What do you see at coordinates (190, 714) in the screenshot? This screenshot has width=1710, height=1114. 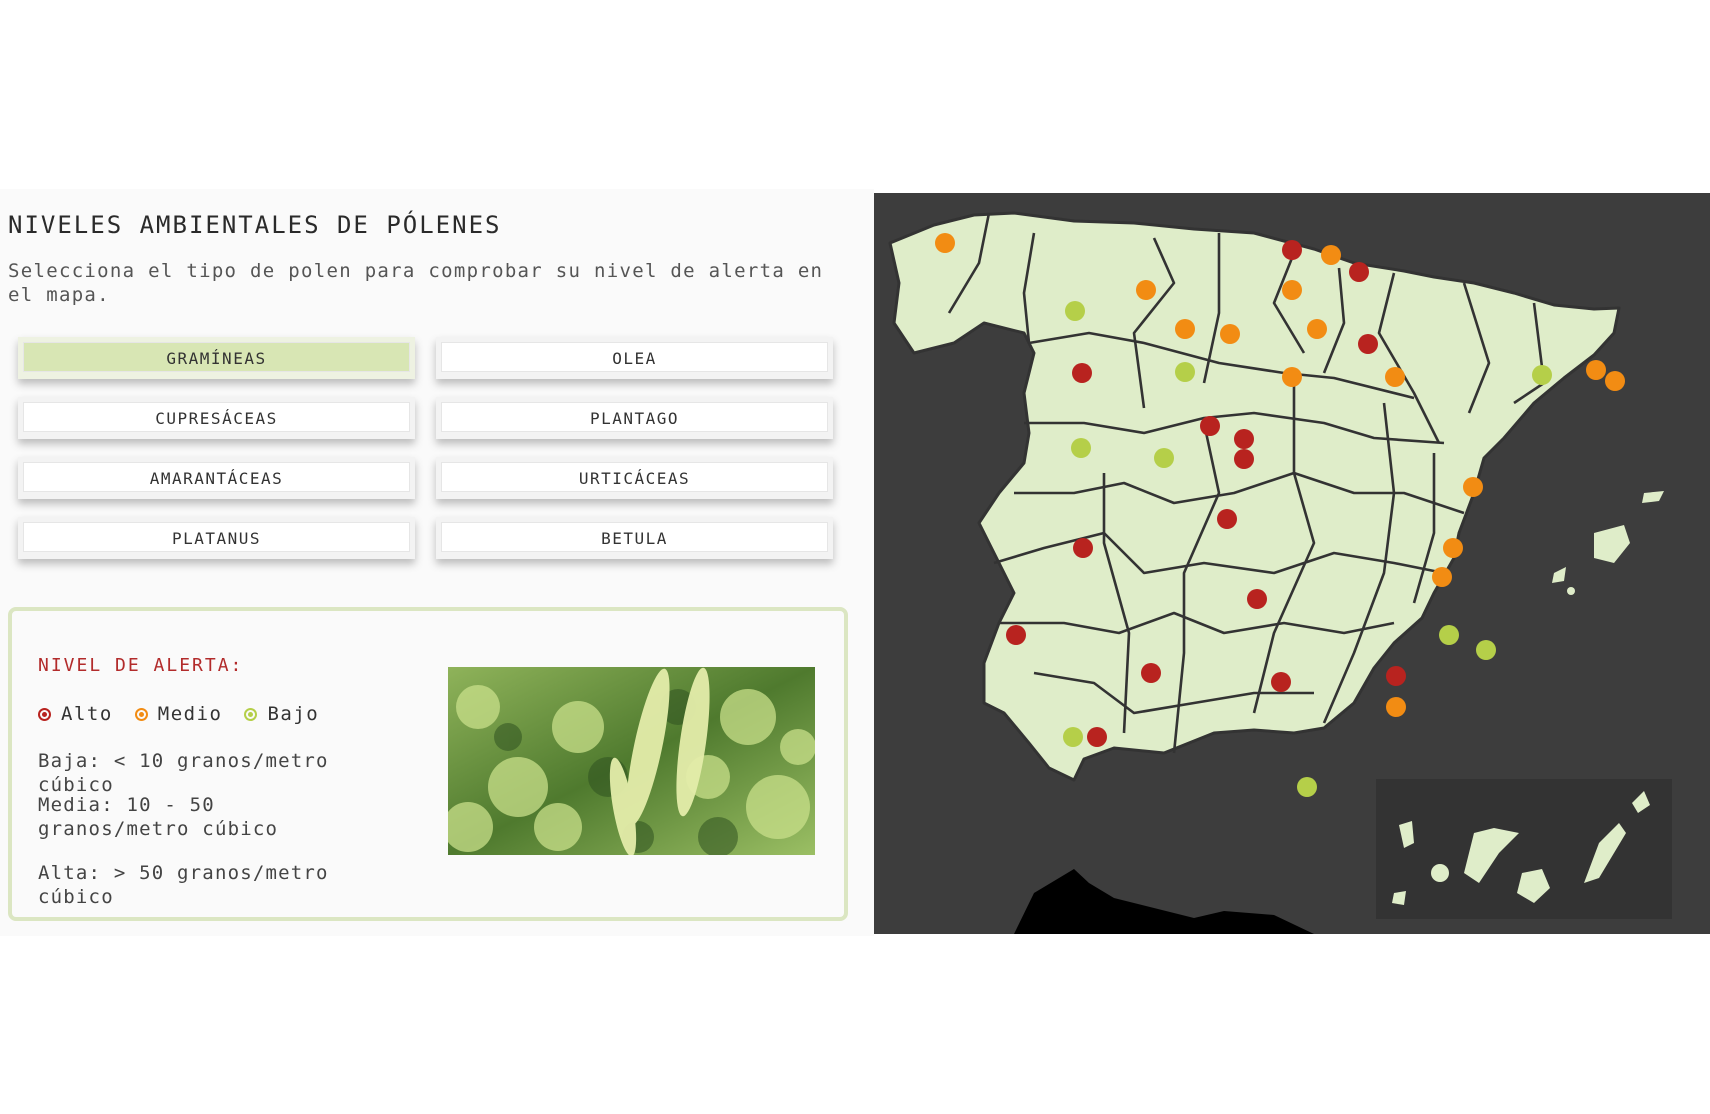 I see `legend-label: Medio` at bounding box center [190, 714].